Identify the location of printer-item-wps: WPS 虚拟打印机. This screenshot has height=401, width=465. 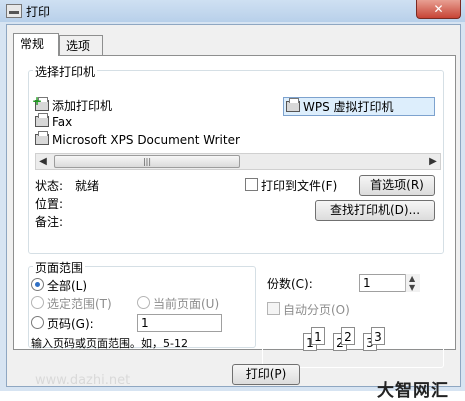
(359, 106).